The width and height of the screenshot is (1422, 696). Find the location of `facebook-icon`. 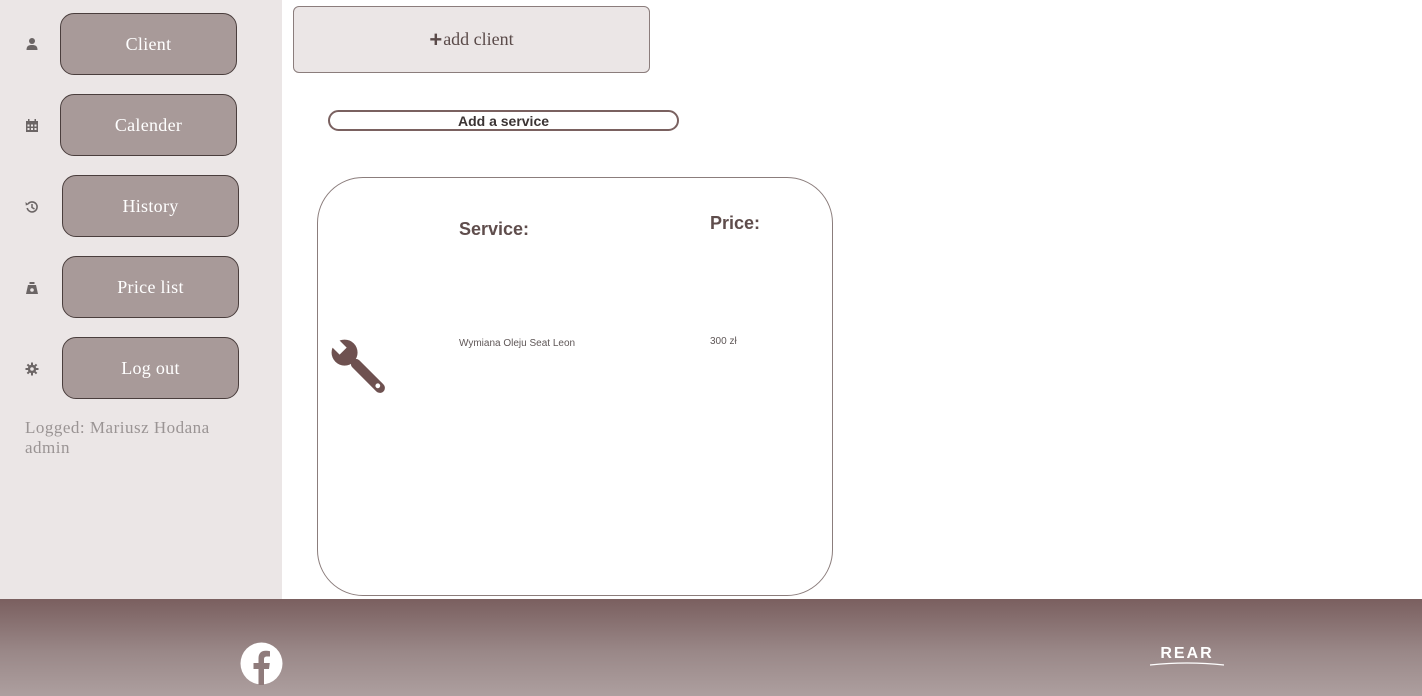

facebook-icon is located at coordinates (261, 666).